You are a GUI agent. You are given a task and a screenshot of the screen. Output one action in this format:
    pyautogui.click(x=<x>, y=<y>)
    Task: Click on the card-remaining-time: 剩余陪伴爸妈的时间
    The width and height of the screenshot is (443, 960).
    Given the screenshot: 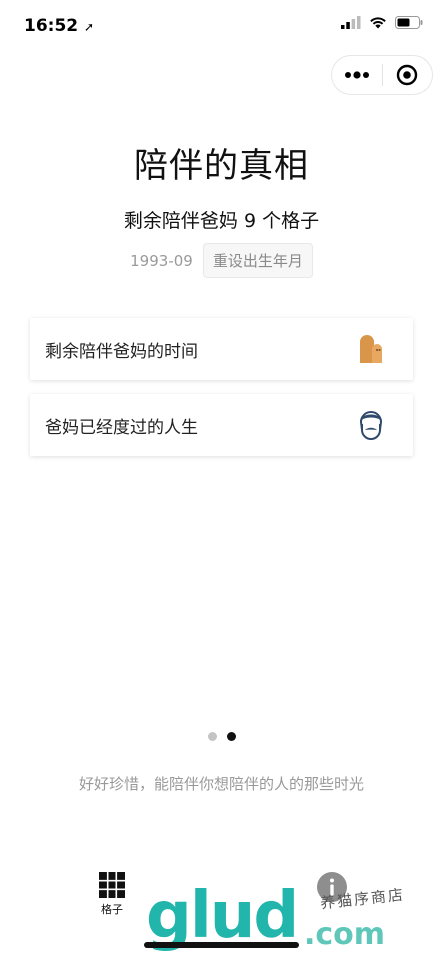 What is the action you would take?
    pyautogui.click(x=221, y=349)
    